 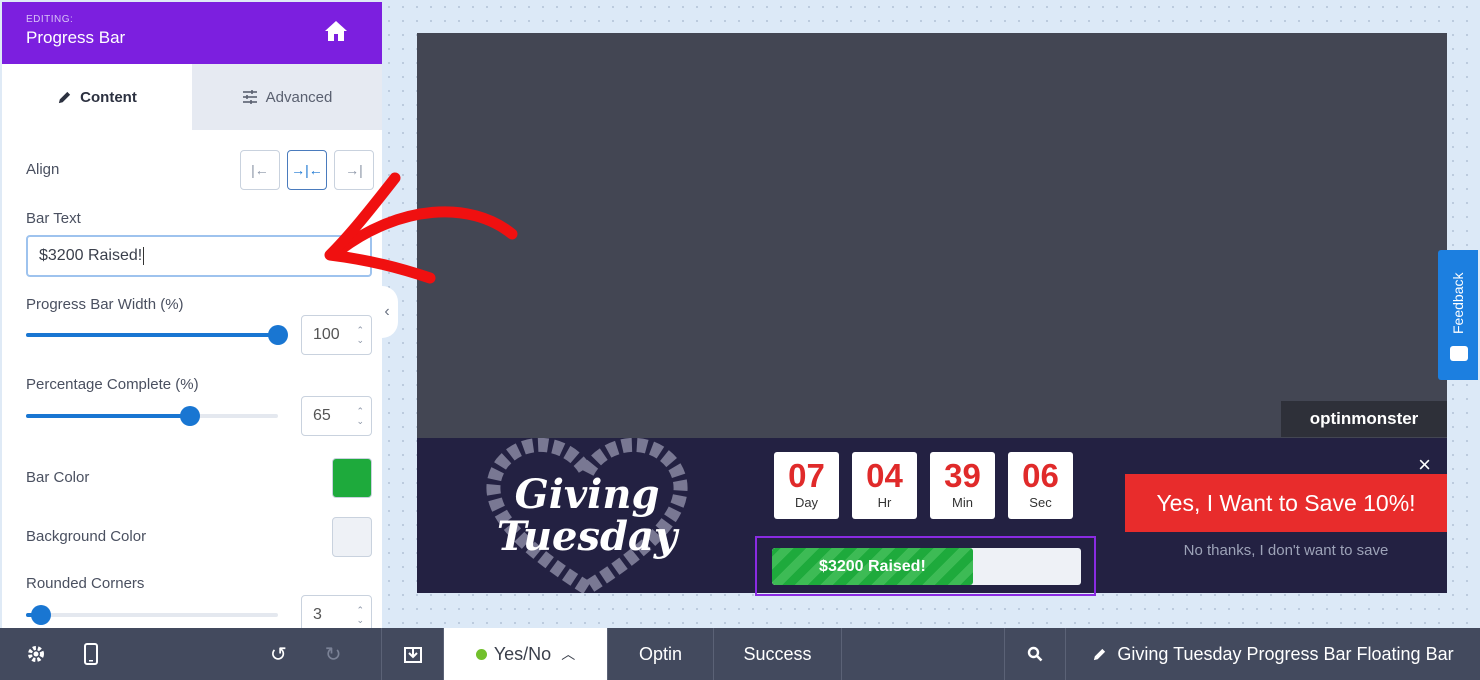 I want to click on countdown-minutes: 39 Min, so click(x=962, y=485).